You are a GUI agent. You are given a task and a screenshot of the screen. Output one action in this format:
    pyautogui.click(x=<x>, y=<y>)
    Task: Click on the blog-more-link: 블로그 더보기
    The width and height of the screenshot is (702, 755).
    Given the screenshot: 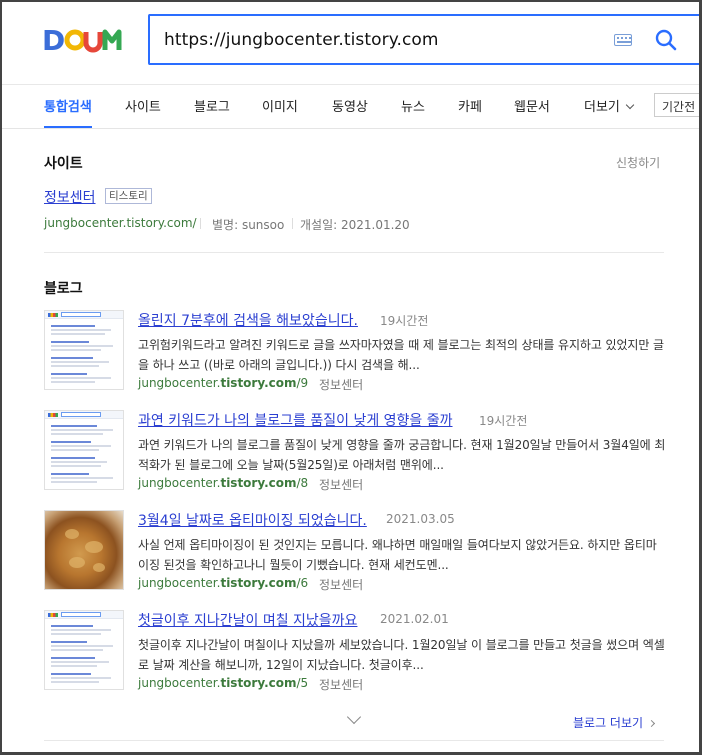 What is the action you would take?
    pyautogui.click(x=614, y=722)
    